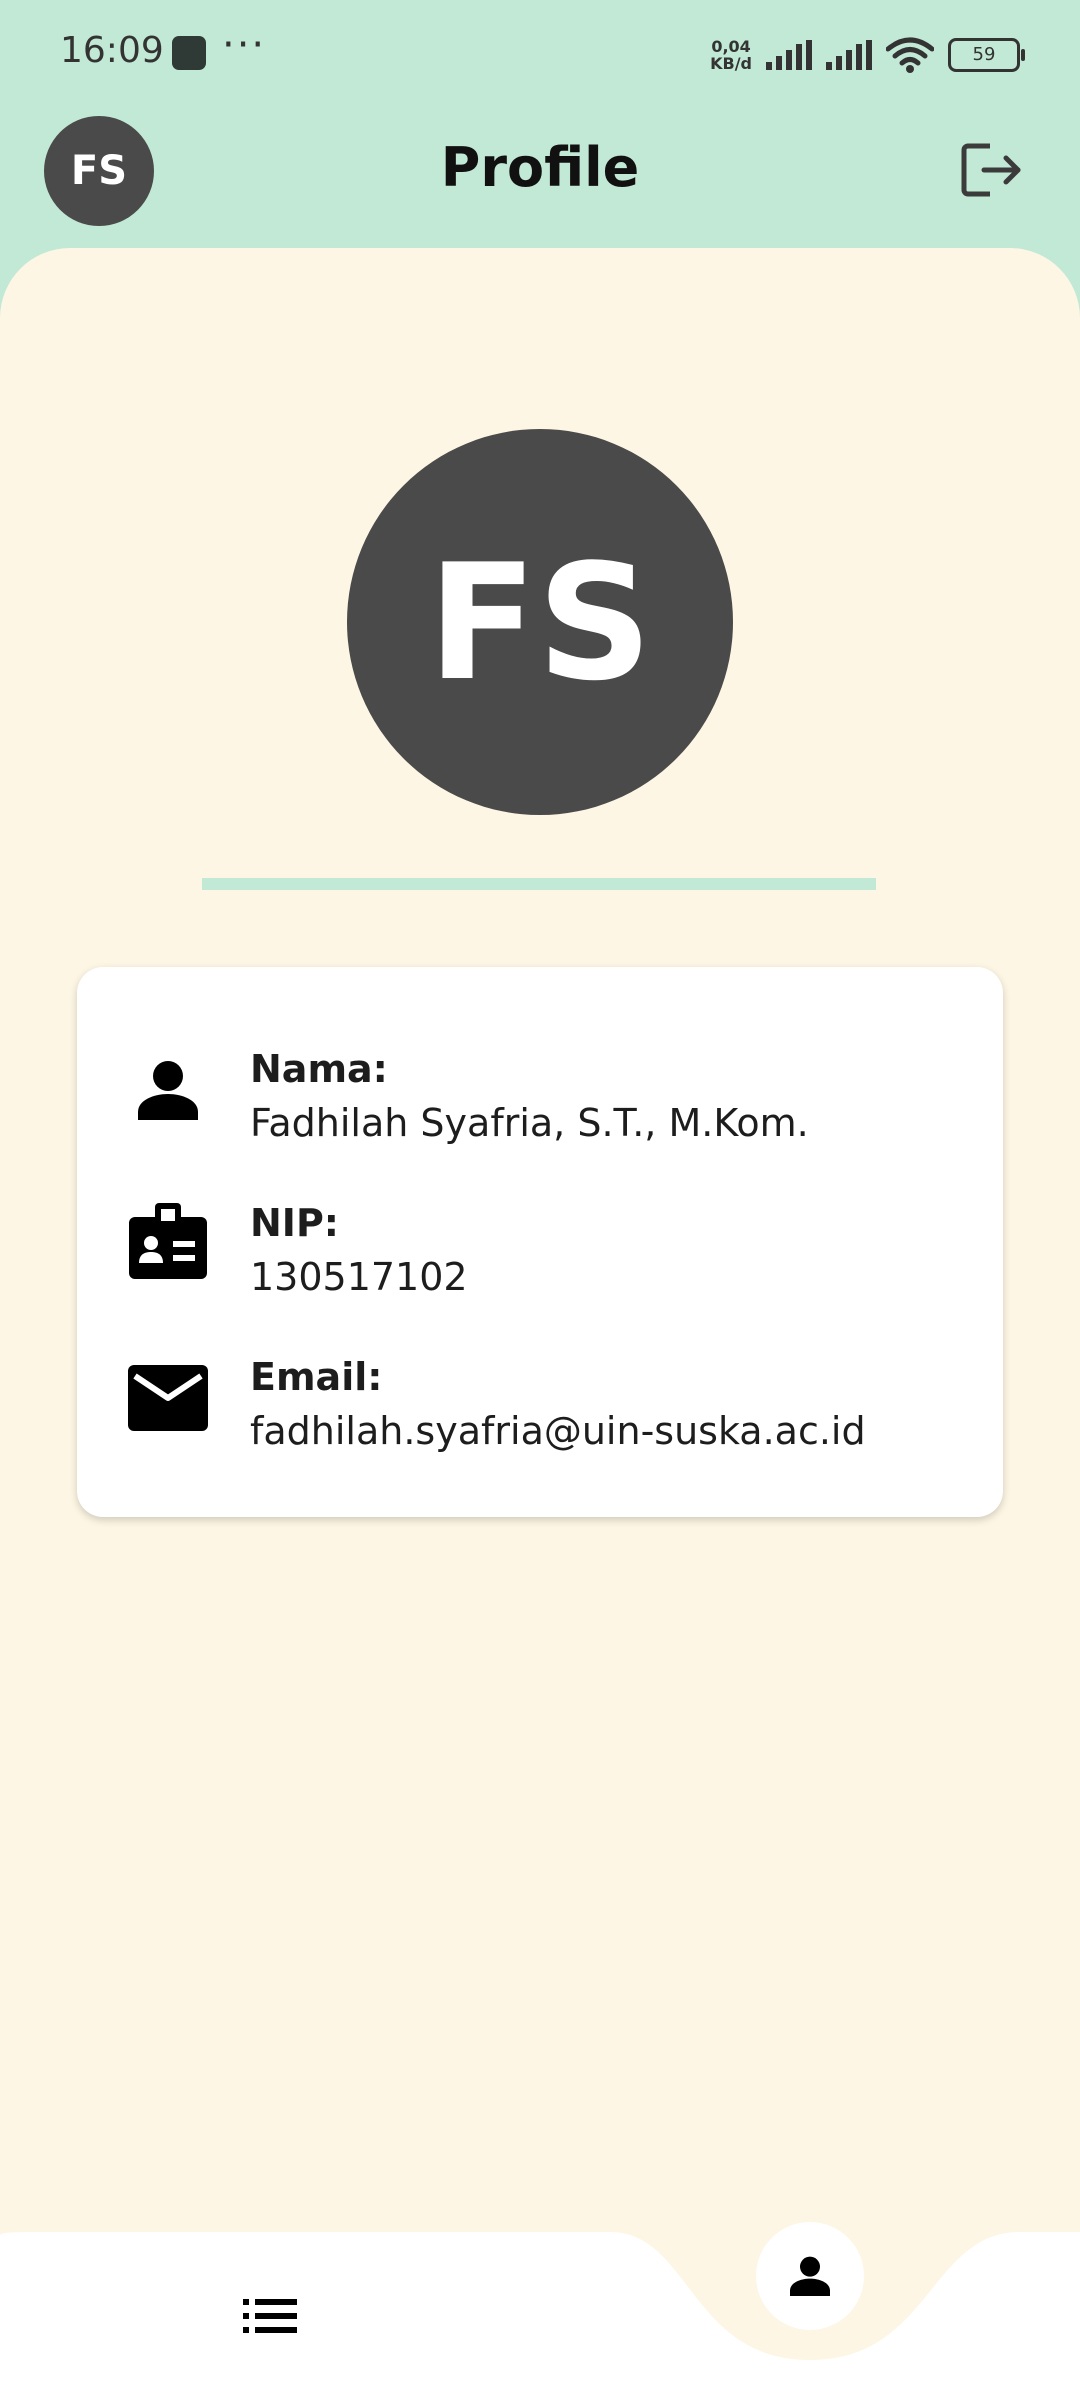 The image size is (1080, 2400). Describe the element at coordinates (986, 55) in the screenshot. I see `battery-icon: 59` at that location.